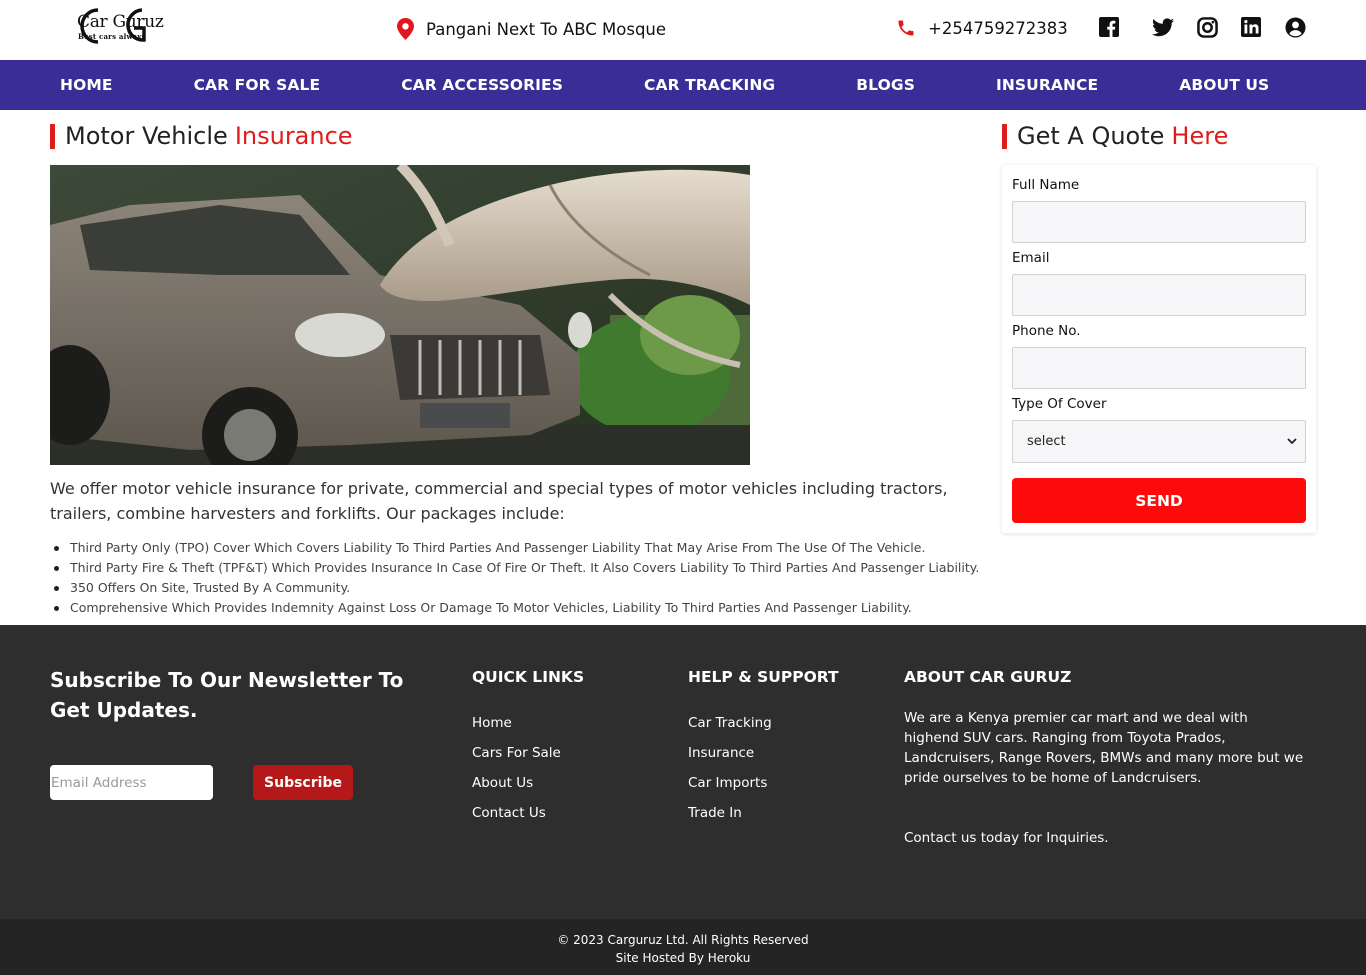  What do you see at coordinates (482, 85) in the screenshot?
I see `nav-car-accessories: CAR ACCESSORIES` at bounding box center [482, 85].